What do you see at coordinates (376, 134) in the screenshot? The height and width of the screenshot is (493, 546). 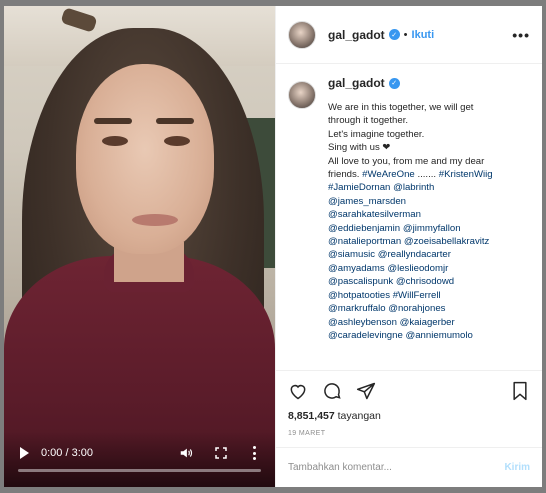 I see `caption-line: Let's imagine together.` at bounding box center [376, 134].